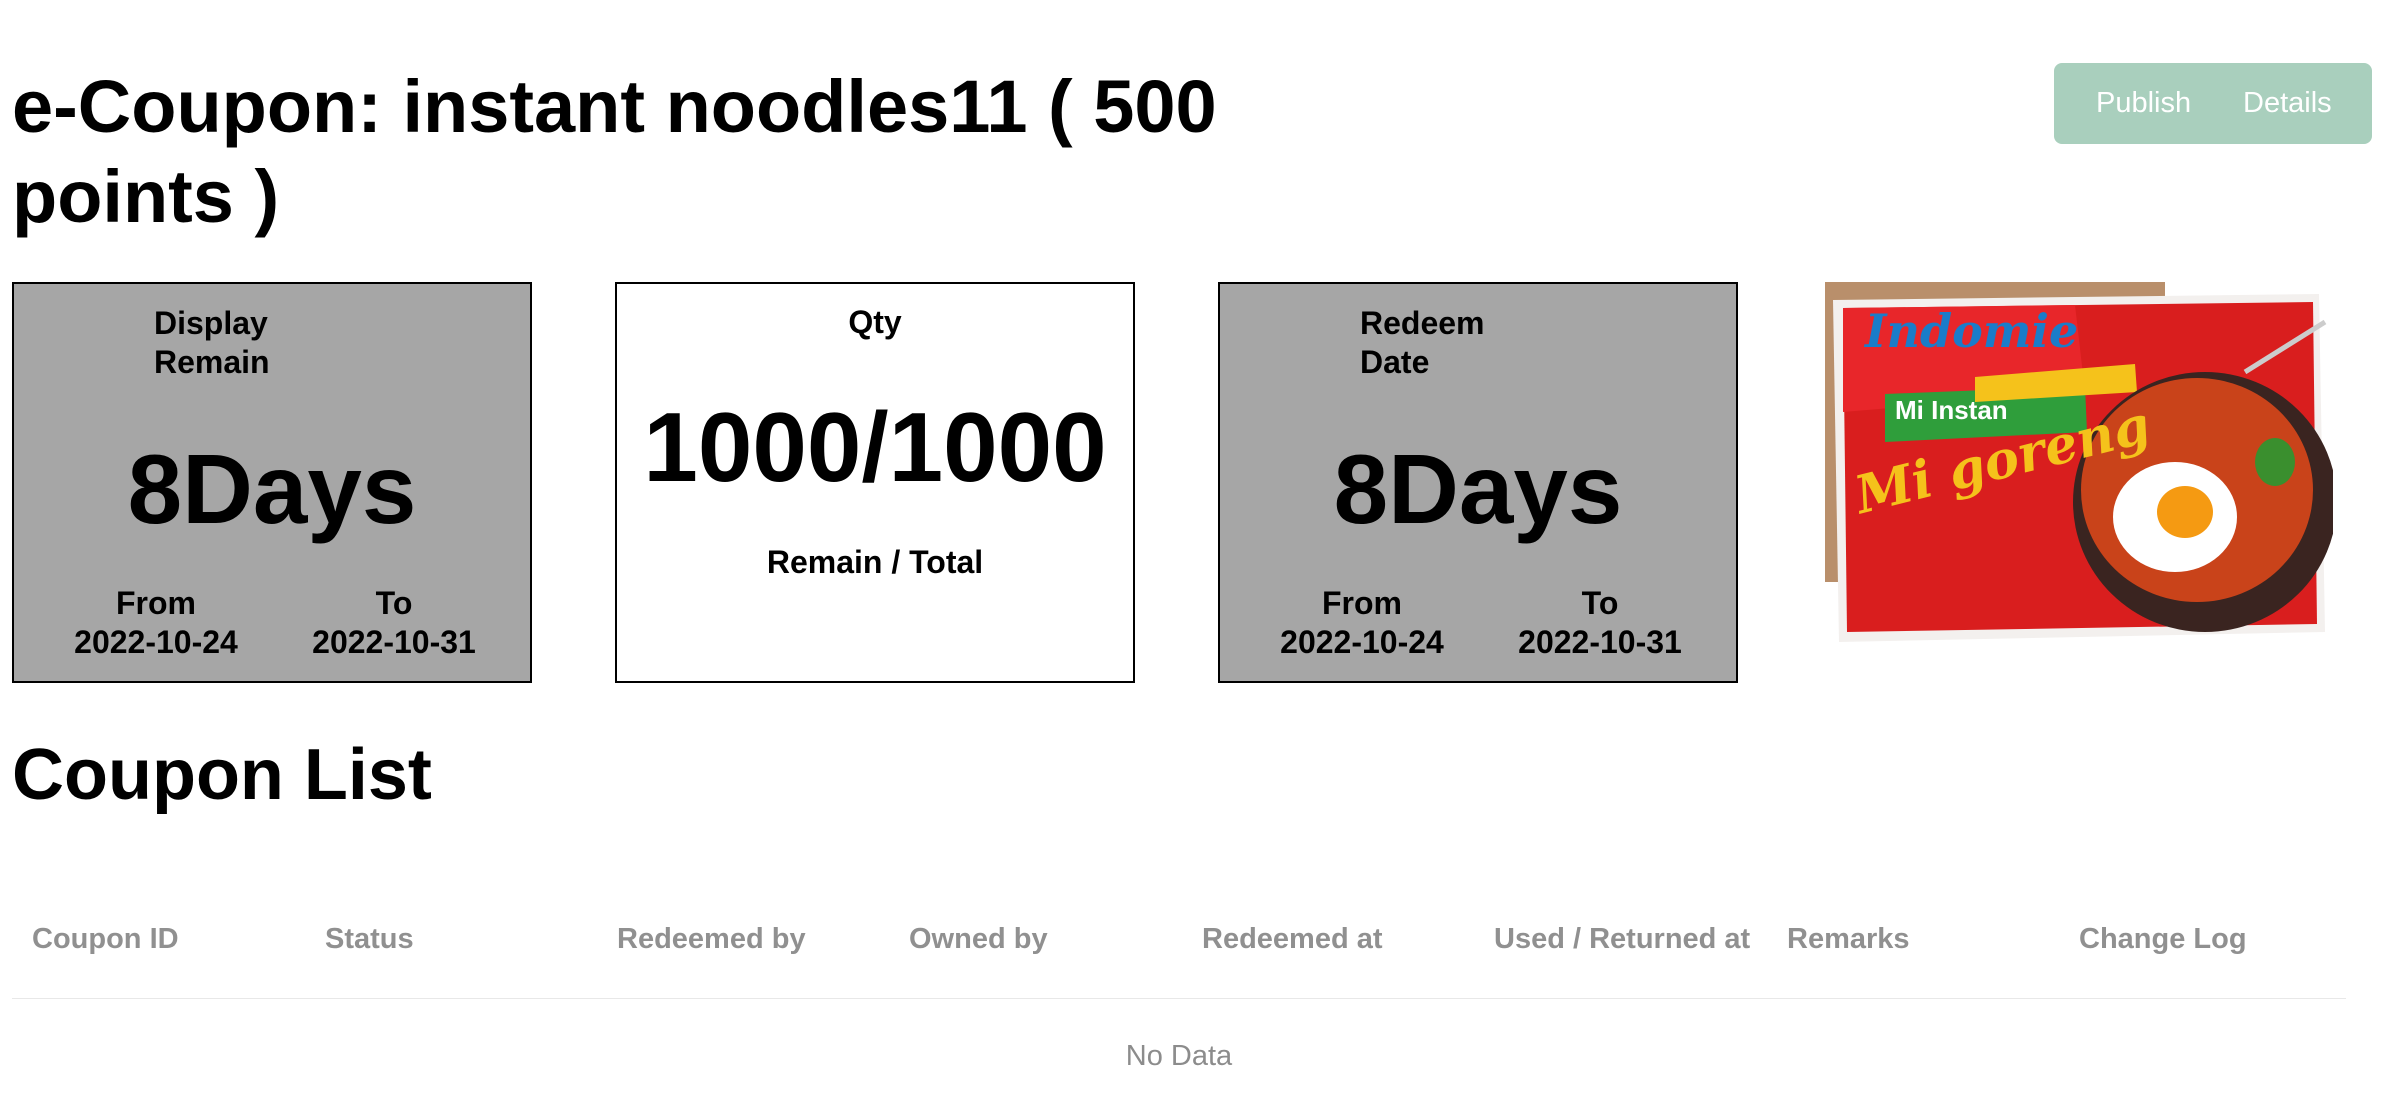 Image resolution: width=2394 pixels, height=1102 pixels. I want to click on table-empty-state: No Data, so click(1179, 1056).